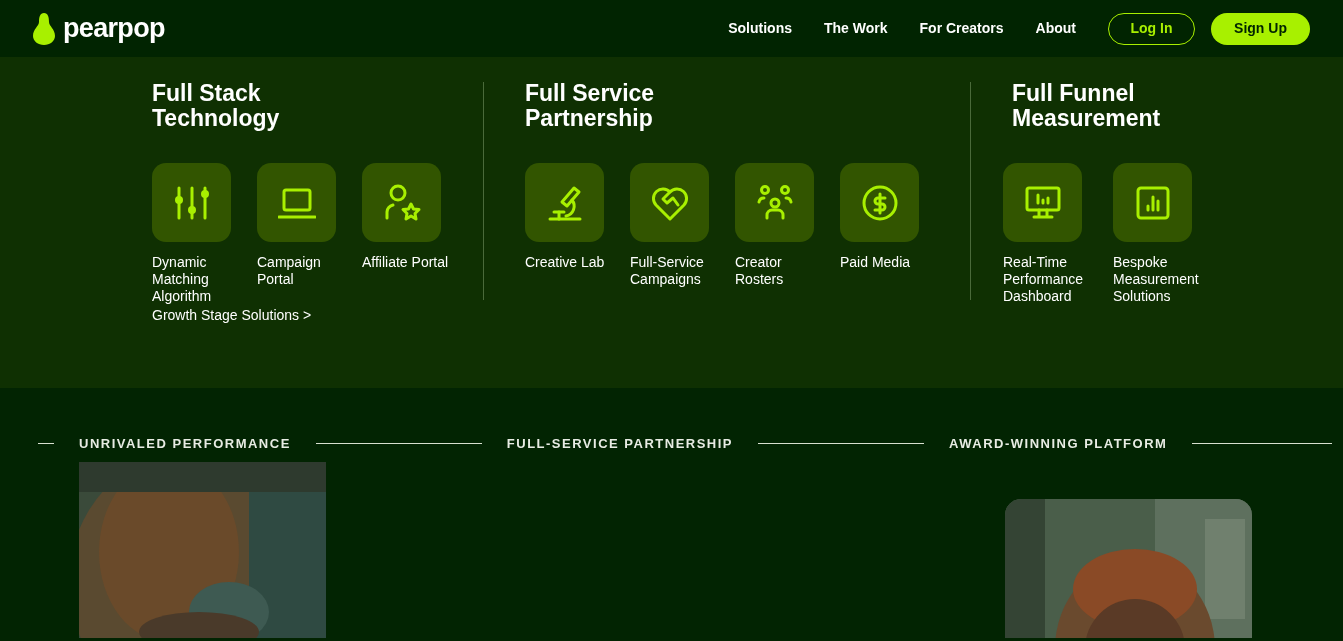 This screenshot has width=1343, height=641. Describe the element at coordinates (1260, 28) in the screenshot. I see `sign-up-button: Sign Up` at that location.